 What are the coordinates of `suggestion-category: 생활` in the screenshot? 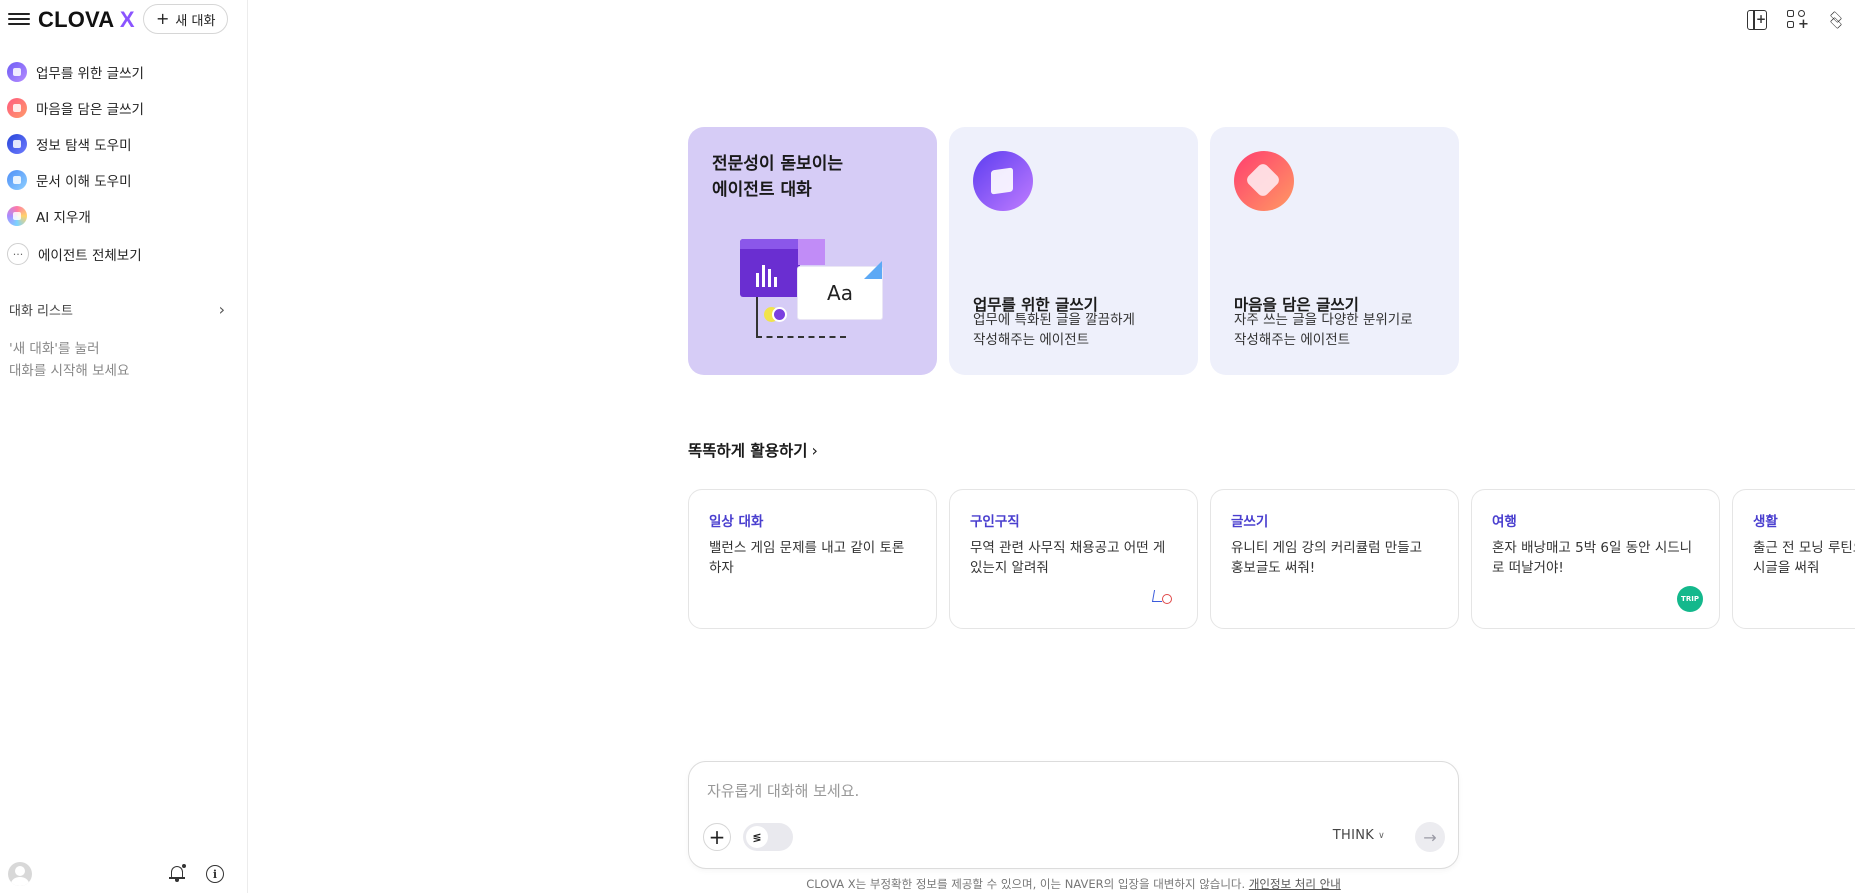 It's located at (1765, 522).